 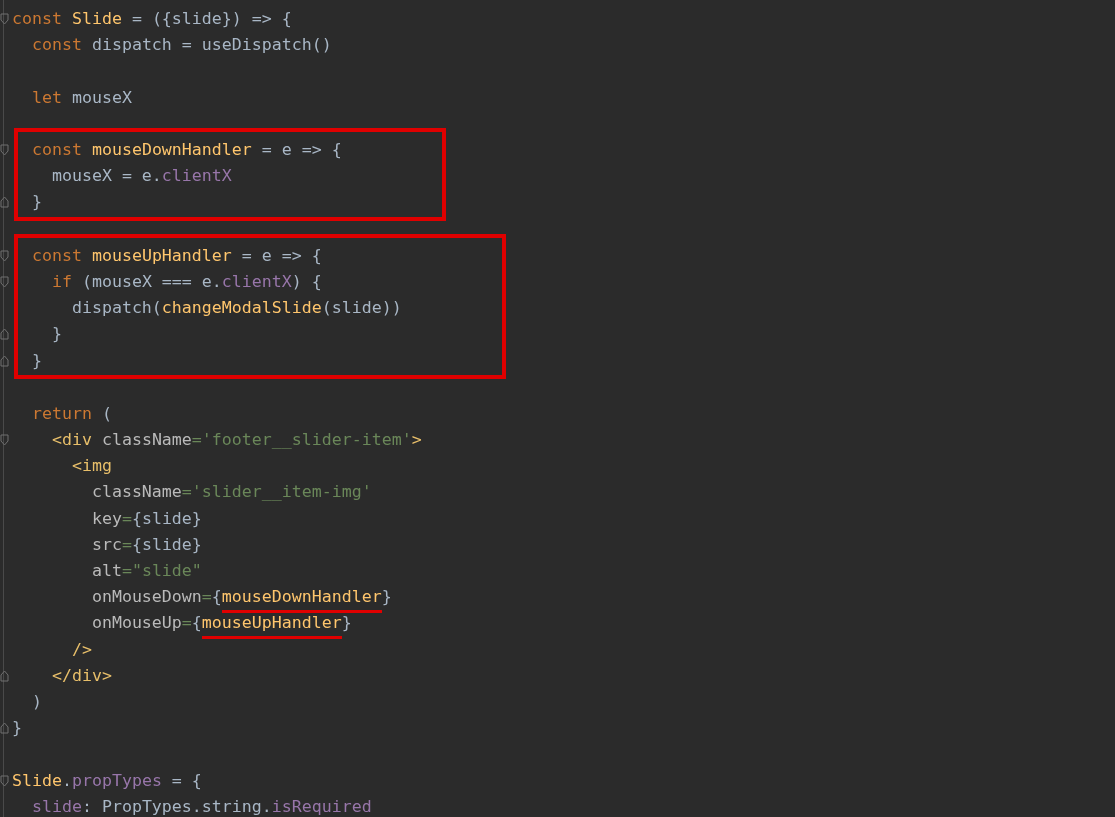 What do you see at coordinates (81, 675) in the screenshot?
I see `code-line: </div>` at bounding box center [81, 675].